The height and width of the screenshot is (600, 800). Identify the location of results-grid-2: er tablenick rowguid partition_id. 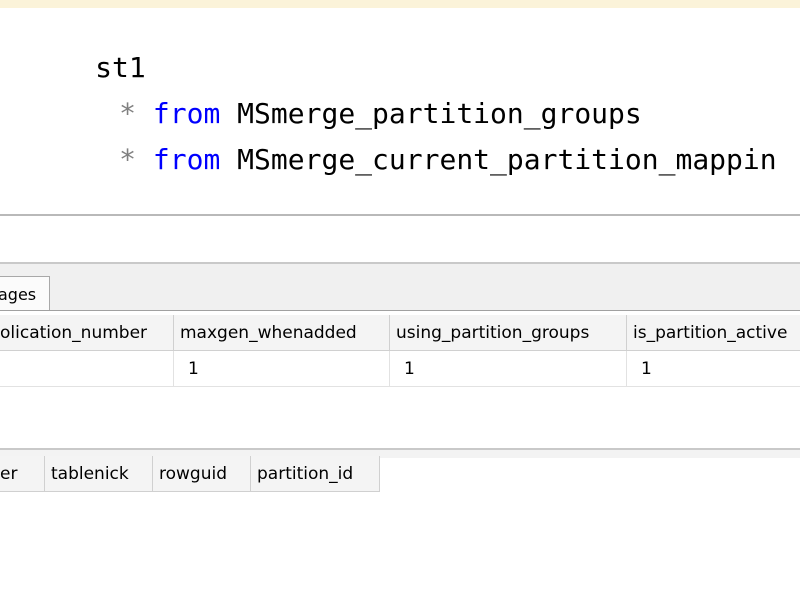
(190, 474).